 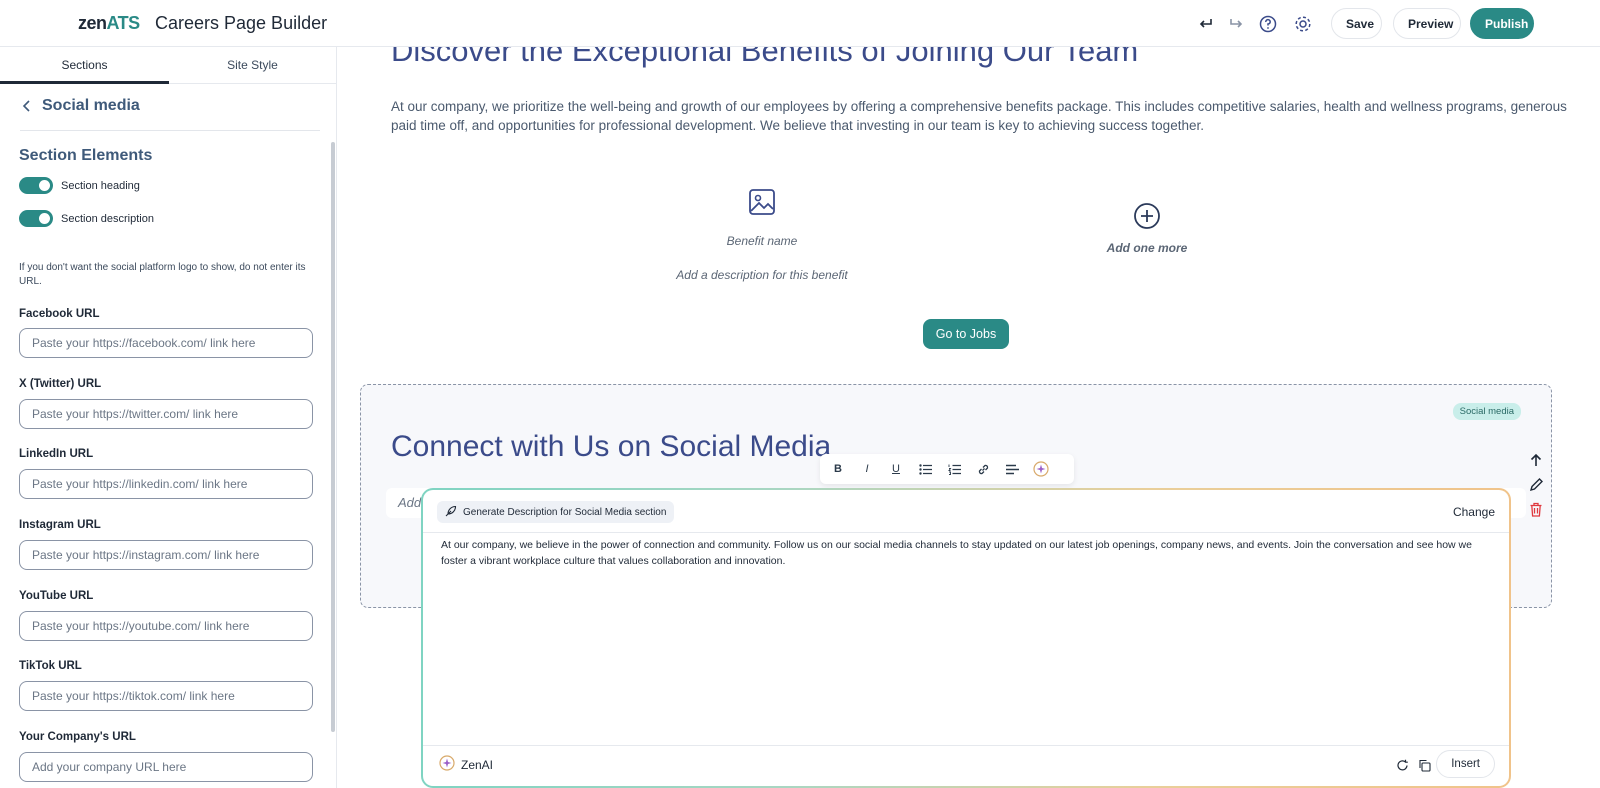 What do you see at coordinates (56, 596) in the screenshot?
I see `youtube-url-label: YouTube URL` at bounding box center [56, 596].